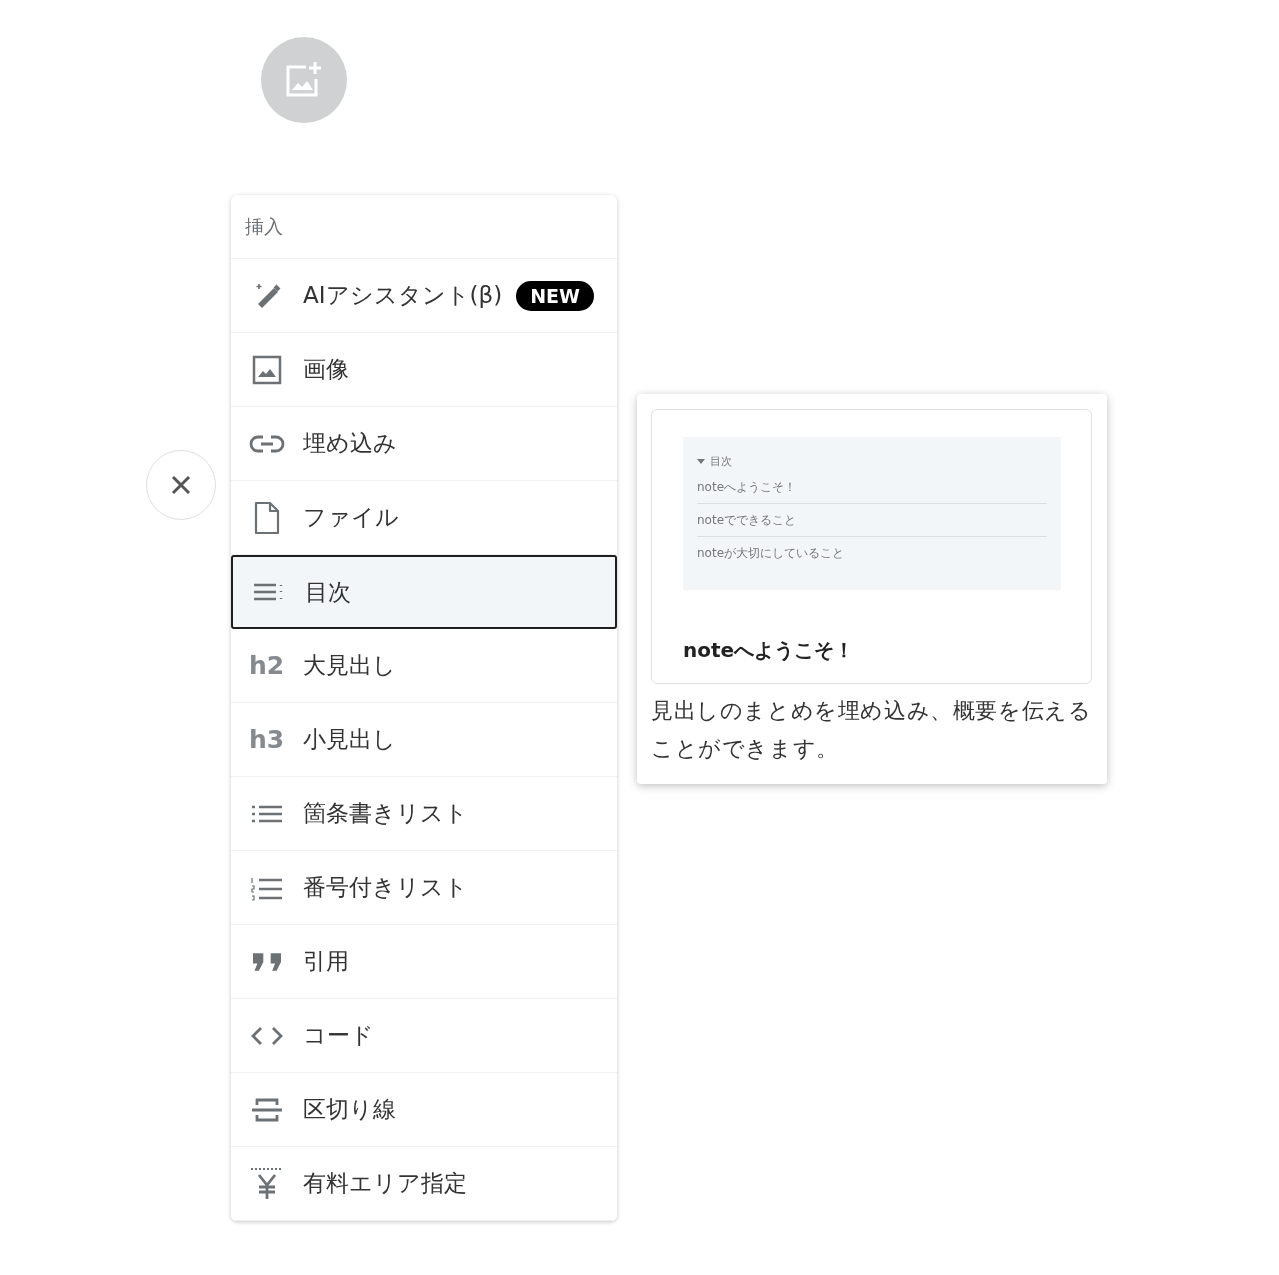 The image size is (1279, 1275). I want to click on toc-title: 目次, so click(721, 461).